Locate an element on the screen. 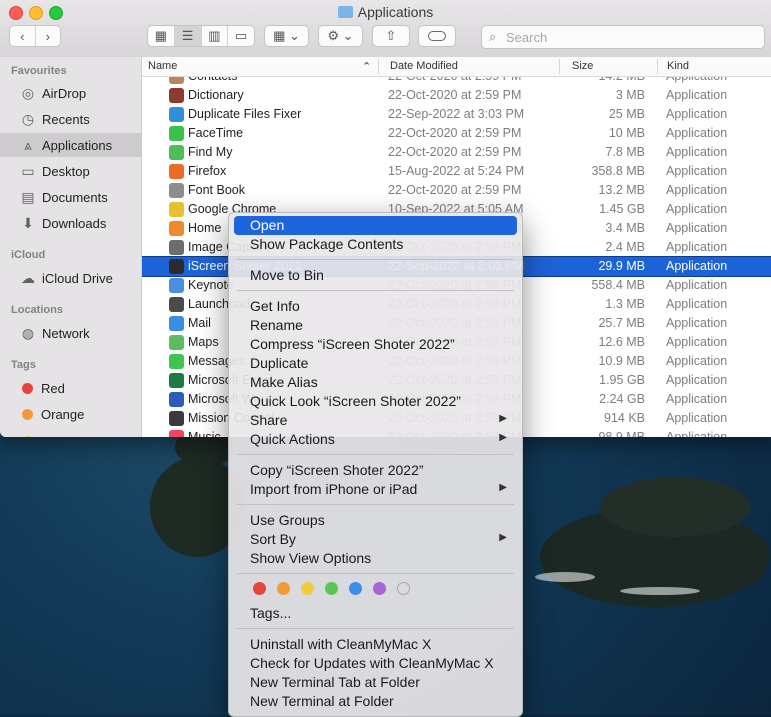 This screenshot has width=771, height=717. grid-icon: ▦ is located at coordinates (161, 35).